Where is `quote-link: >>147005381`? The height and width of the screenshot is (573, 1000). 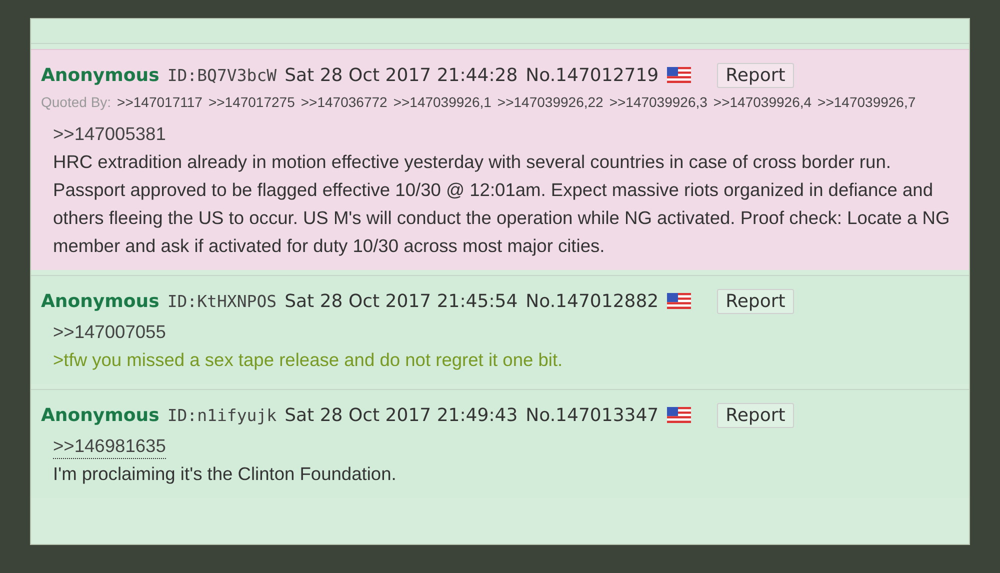 quote-link: >>147005381 is located at coordinates (109, 134).